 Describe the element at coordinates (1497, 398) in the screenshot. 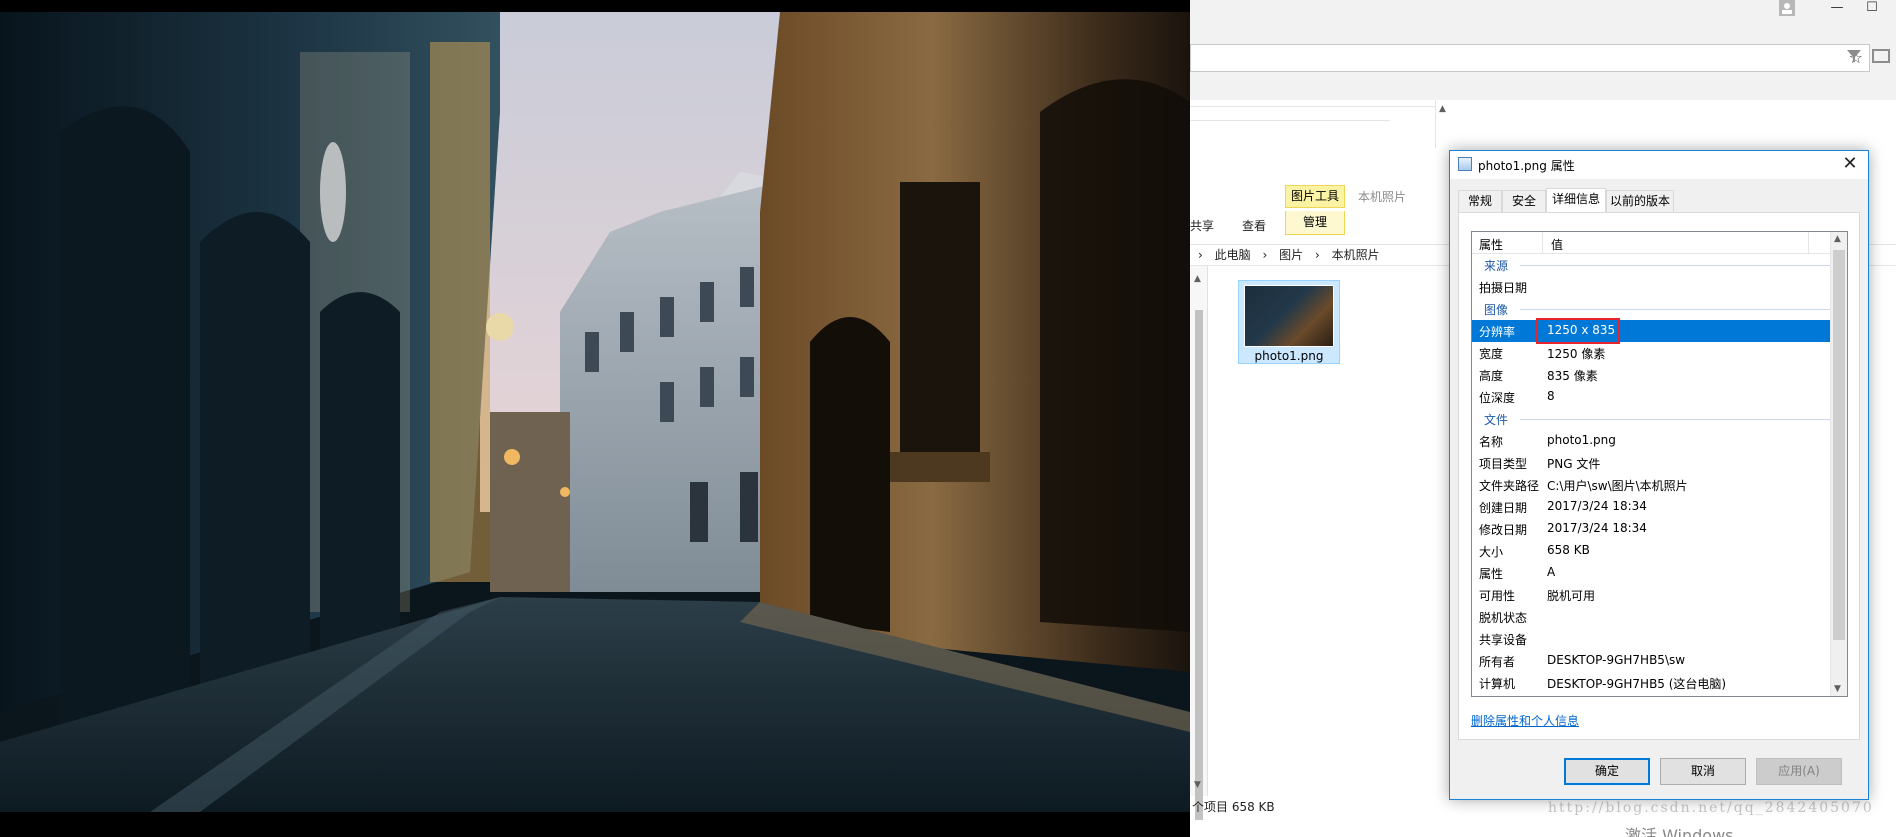

I see `property-name: 位深度` at that location.